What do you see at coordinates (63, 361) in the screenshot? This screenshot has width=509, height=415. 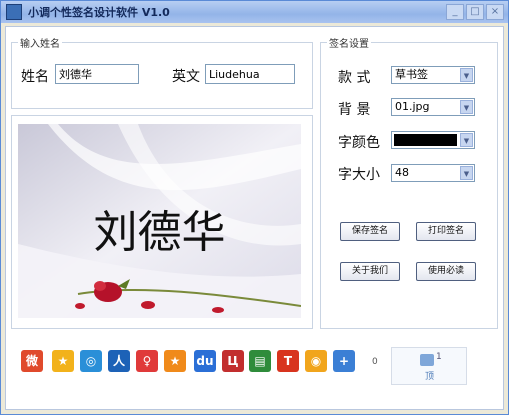 I see `qzone-icon: ★` at bounding box center [63, 361].